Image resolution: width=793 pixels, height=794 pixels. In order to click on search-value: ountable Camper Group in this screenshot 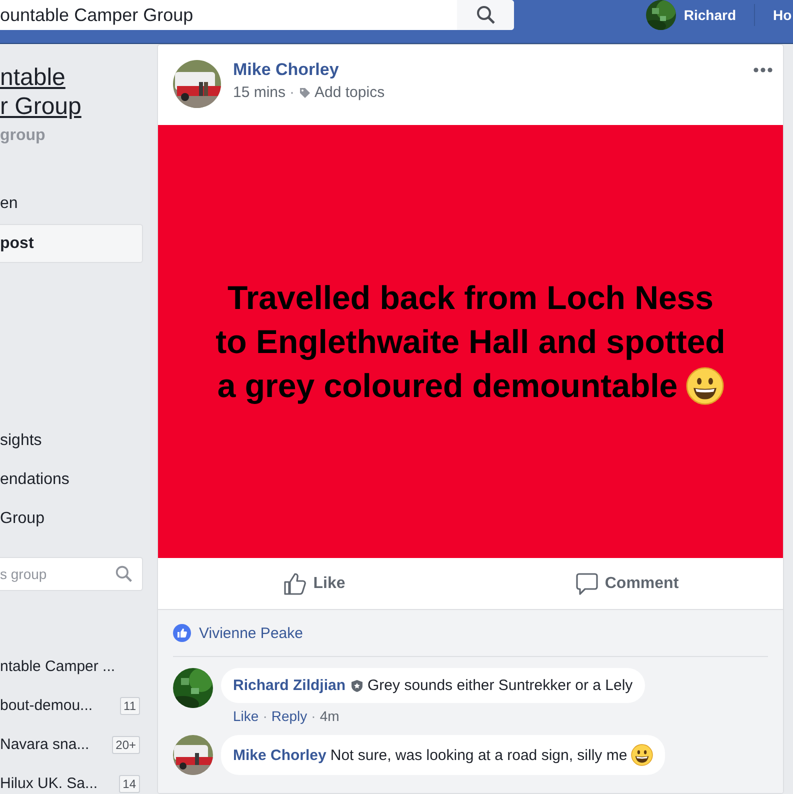, I will do `click(97, 15)`.